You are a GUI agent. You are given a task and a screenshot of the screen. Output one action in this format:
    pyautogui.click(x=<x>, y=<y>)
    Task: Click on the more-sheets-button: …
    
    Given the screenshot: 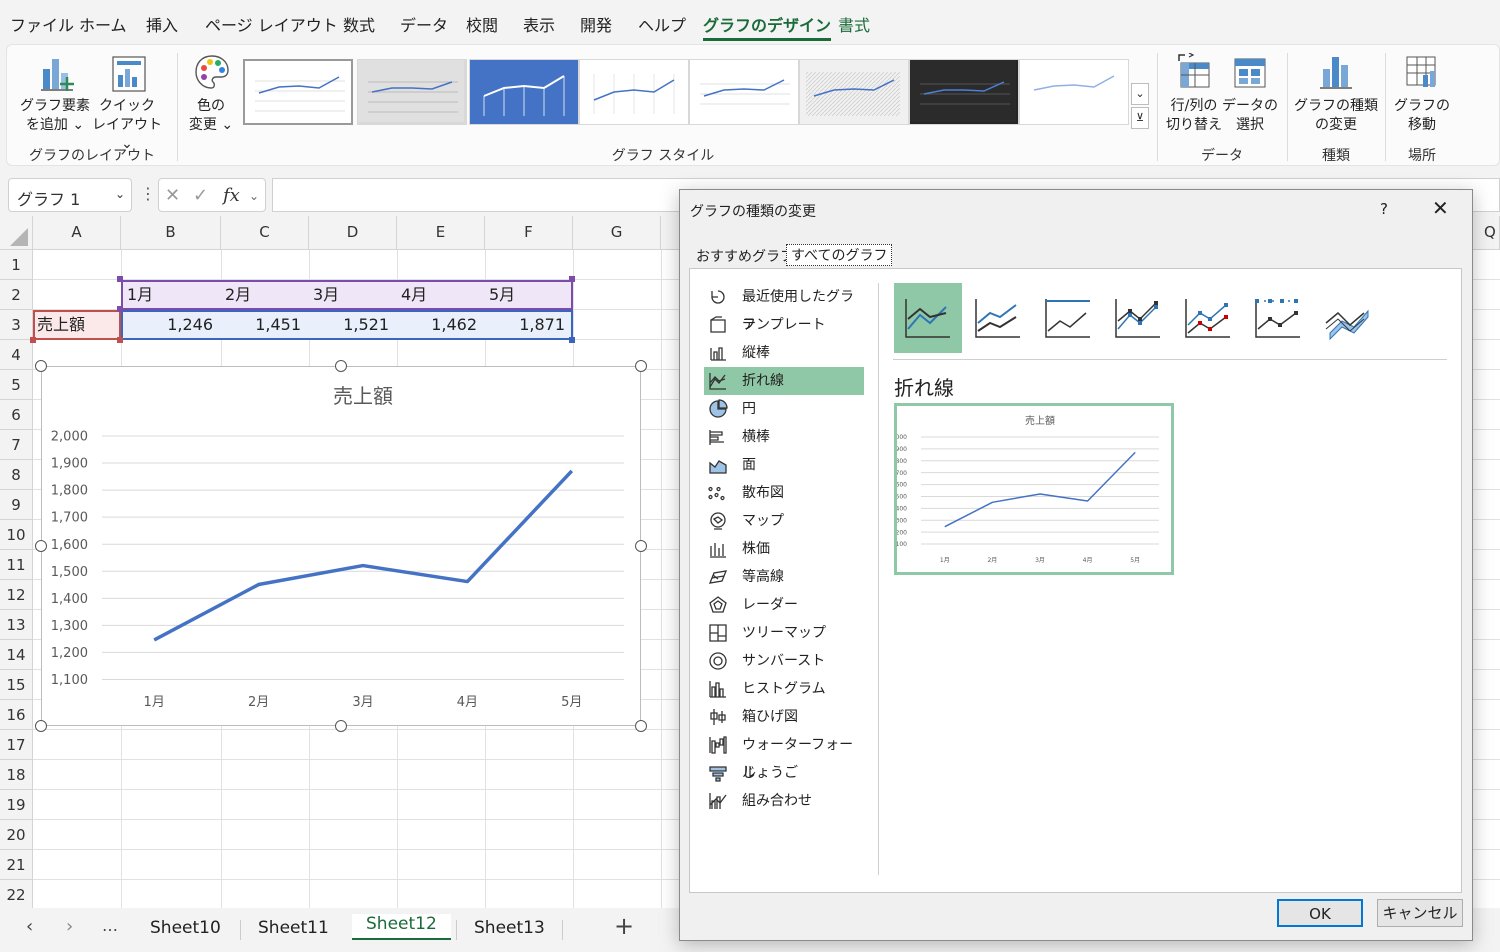 What is the action you would take?
    pyautogui.click(x=110, y=925)
    